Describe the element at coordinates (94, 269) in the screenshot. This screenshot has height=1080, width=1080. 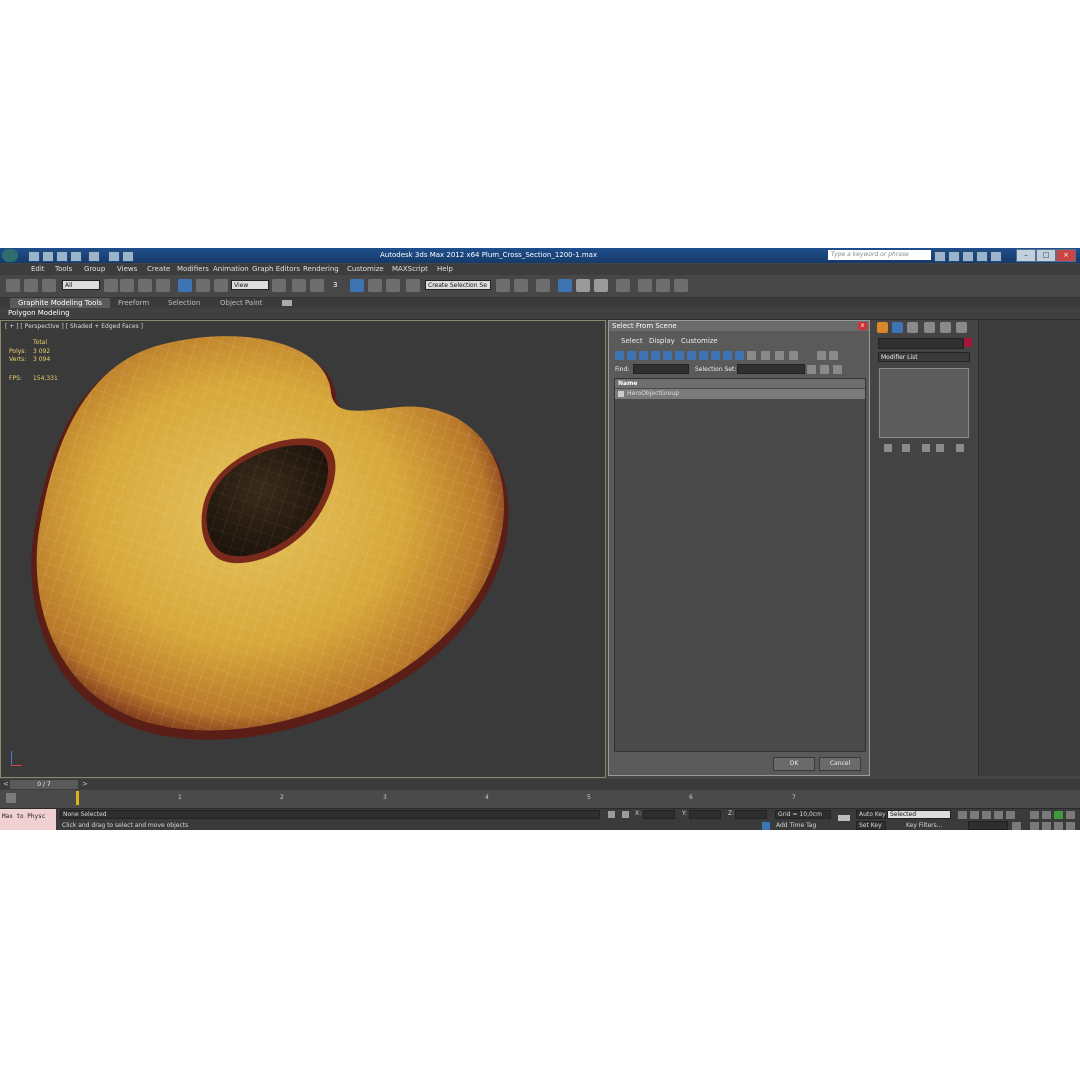
I see `menu-group: Group` at that location.